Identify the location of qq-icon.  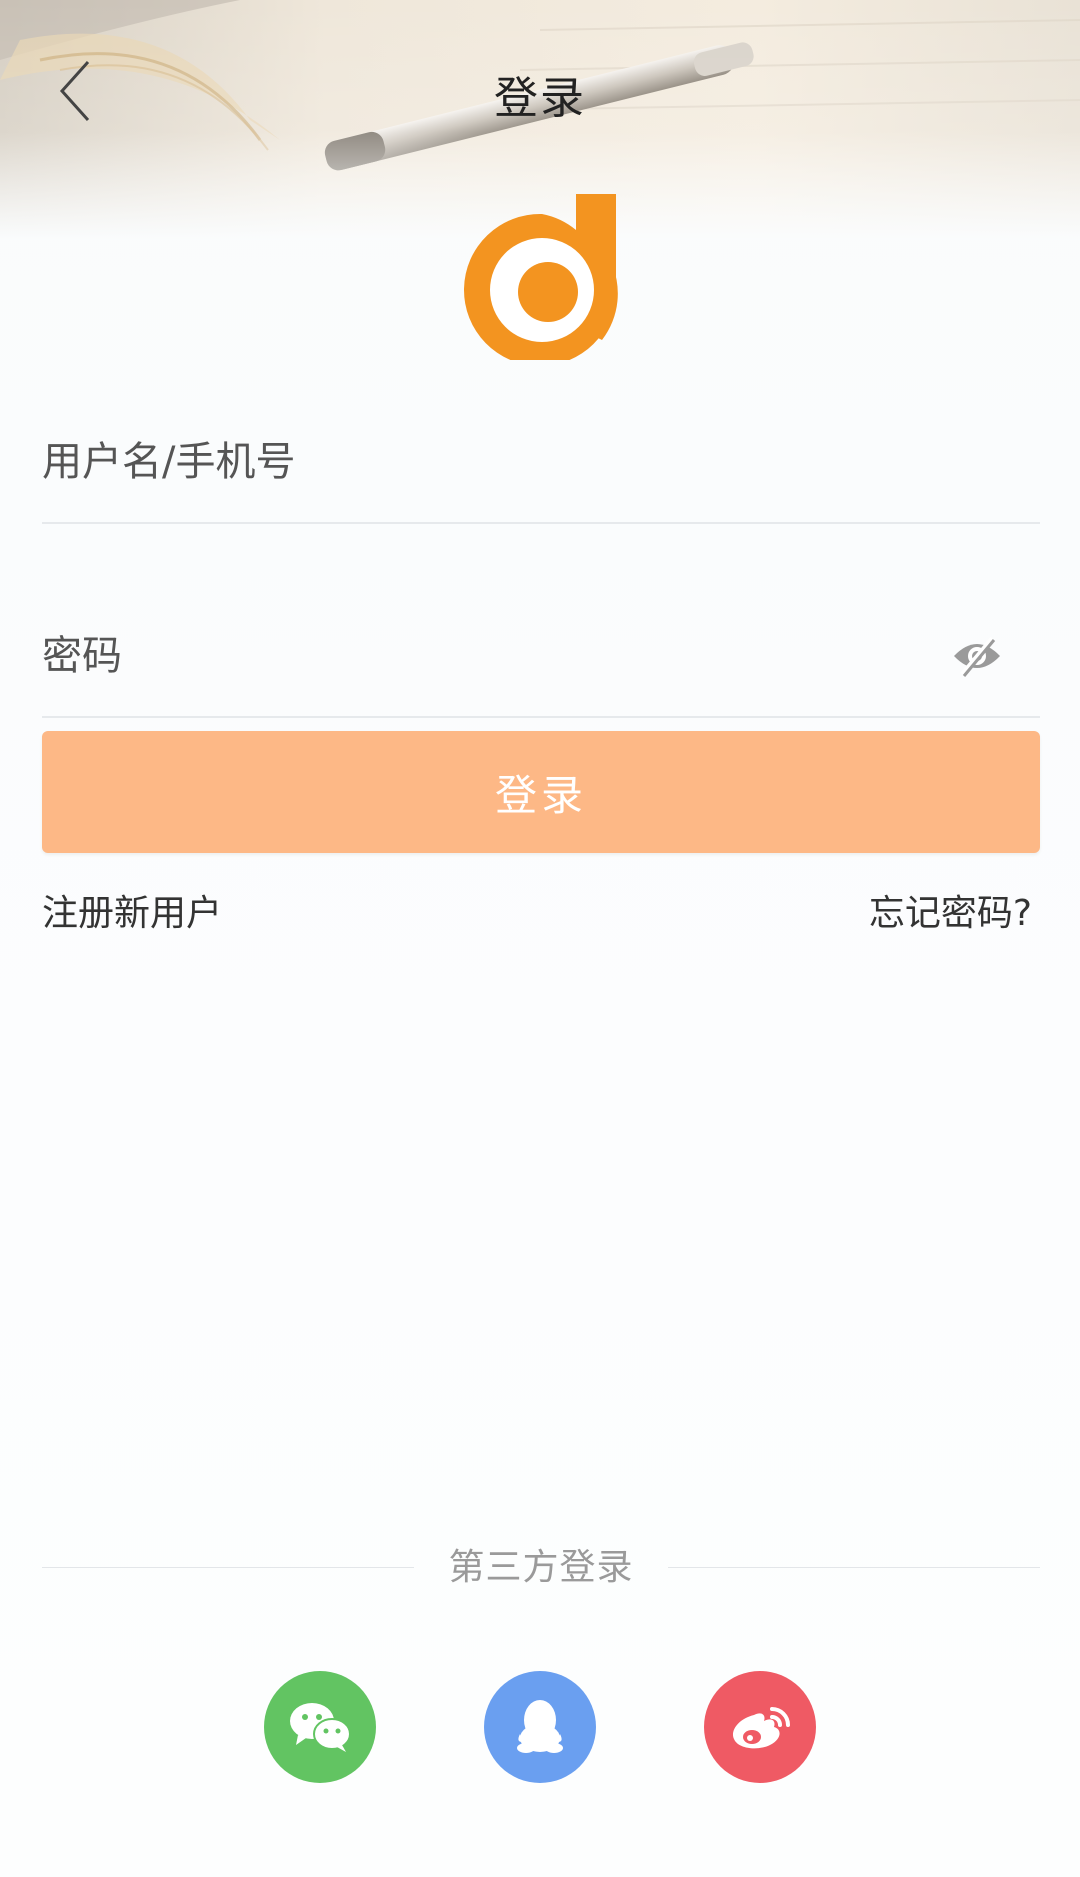
(540, 1726).